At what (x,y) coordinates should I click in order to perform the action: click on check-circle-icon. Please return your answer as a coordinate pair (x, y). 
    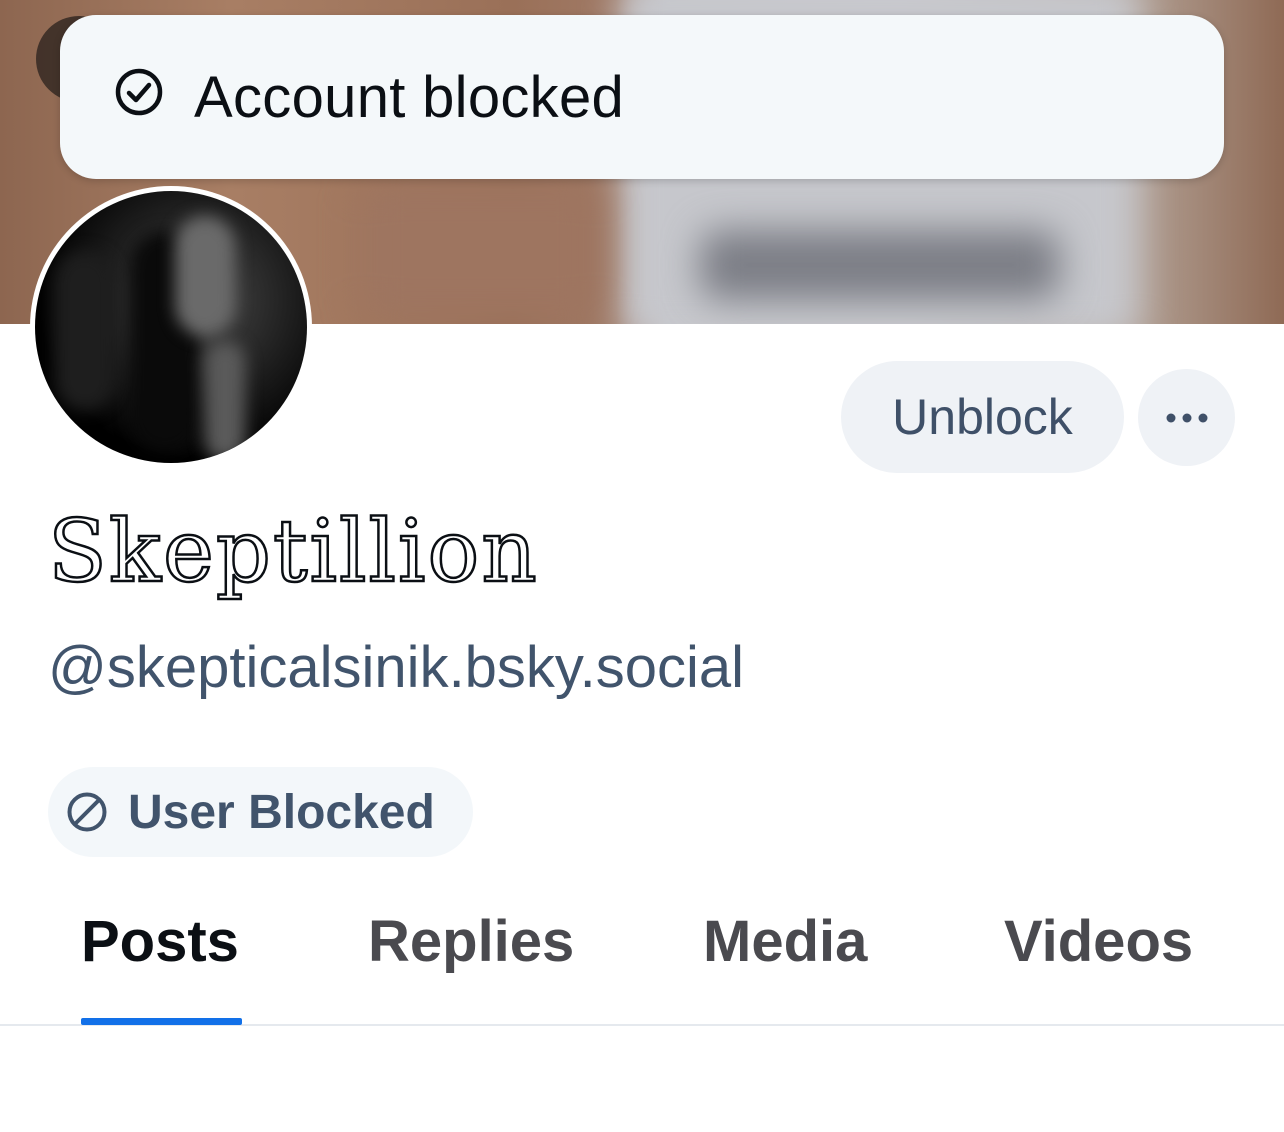
    Looking at the image, I should click on (139, 92).